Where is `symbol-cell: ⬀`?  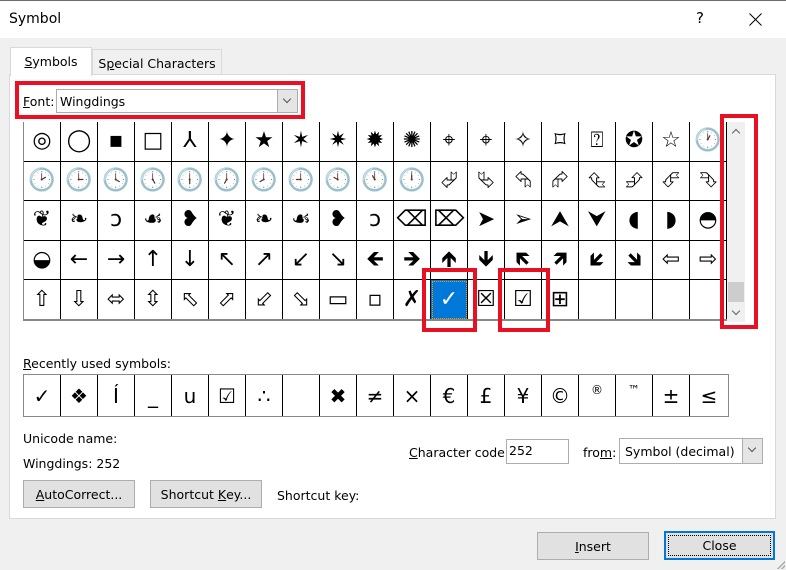
symbol-cell: ⬀ is located at coordinates (227, 299).